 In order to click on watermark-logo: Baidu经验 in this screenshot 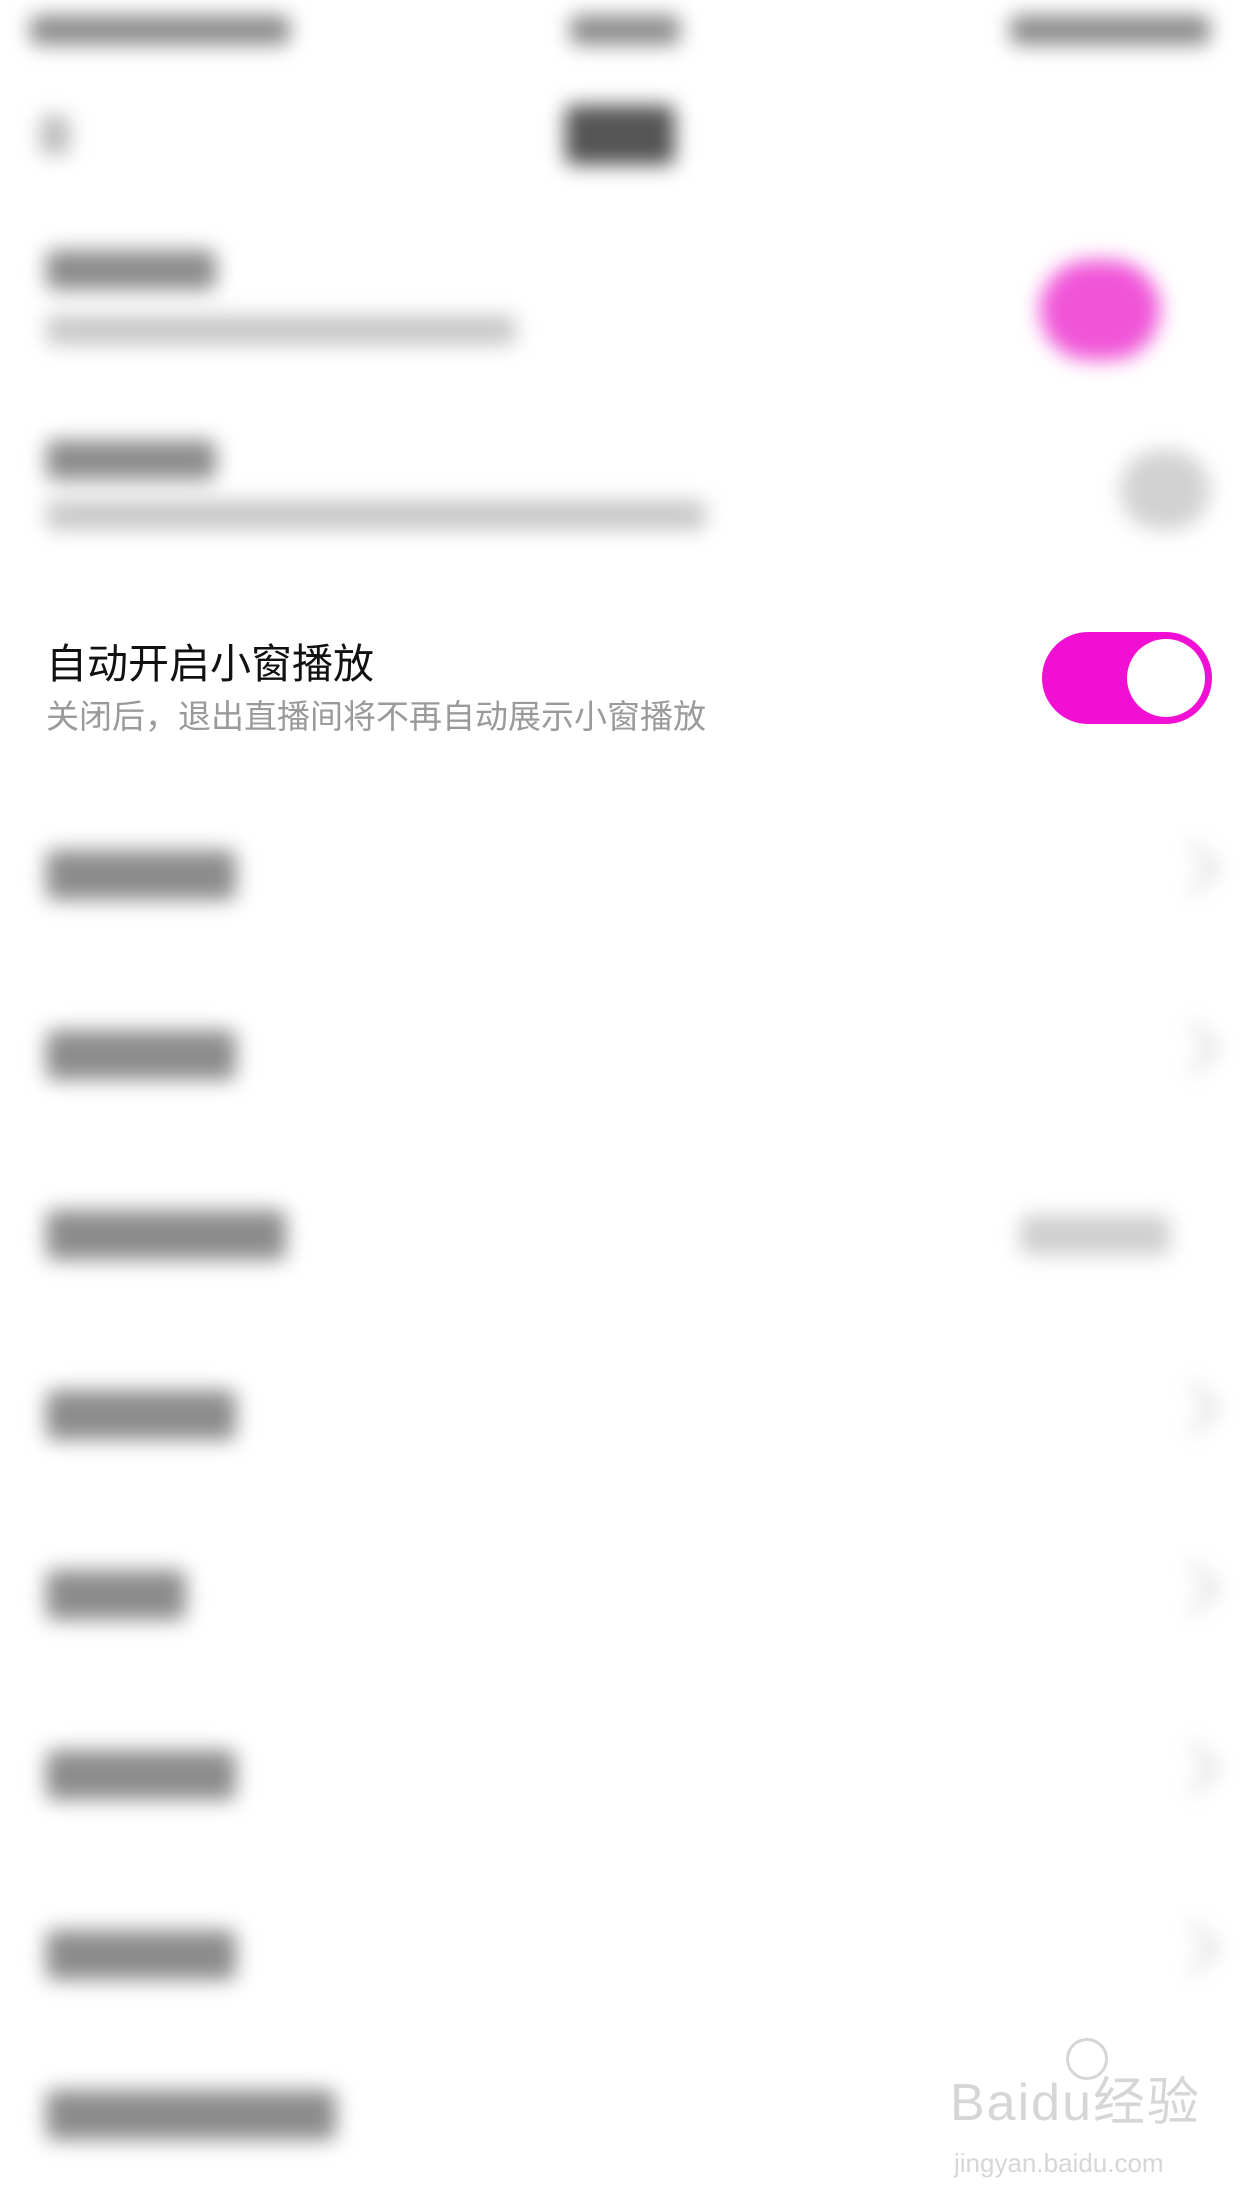, I will do `click(1075, 2103)`.